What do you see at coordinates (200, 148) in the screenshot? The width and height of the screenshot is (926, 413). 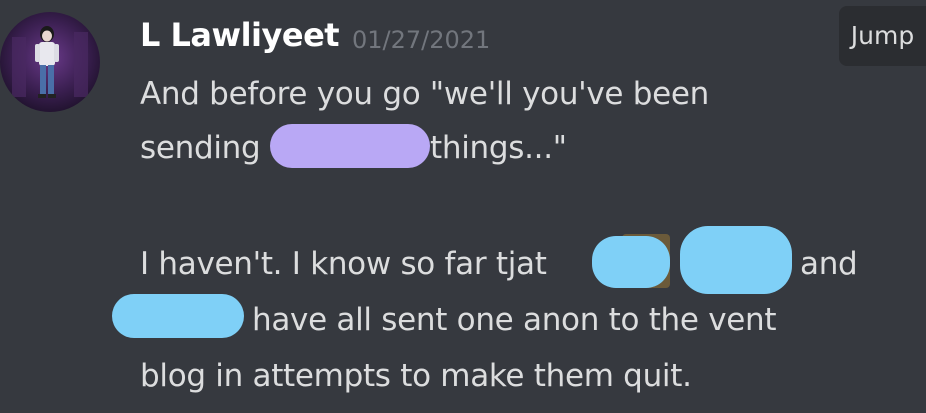 I see `message-line: sending` at bounding box center [200, 148].